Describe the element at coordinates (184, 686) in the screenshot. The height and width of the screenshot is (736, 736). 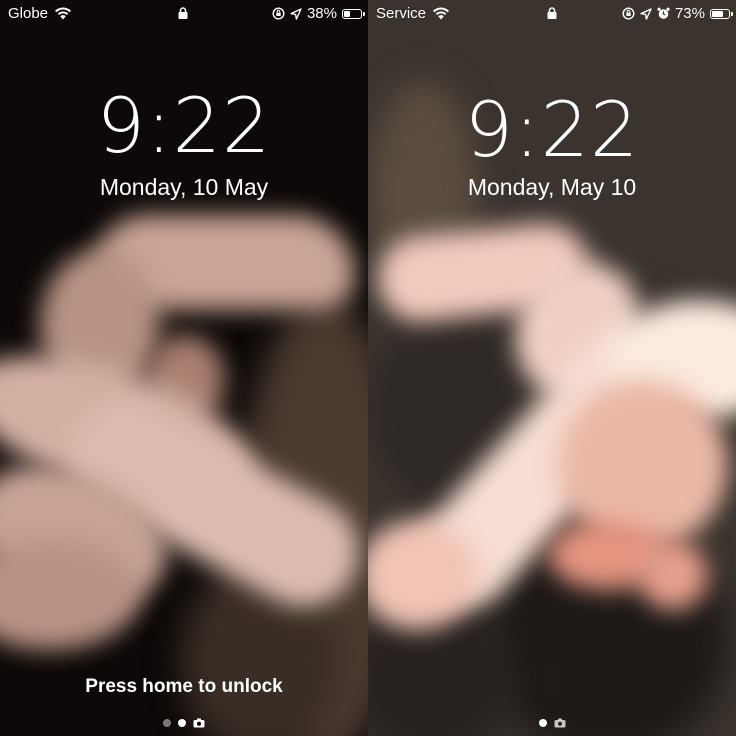
I see `unlock-hint: Press home to unlock` at that location.